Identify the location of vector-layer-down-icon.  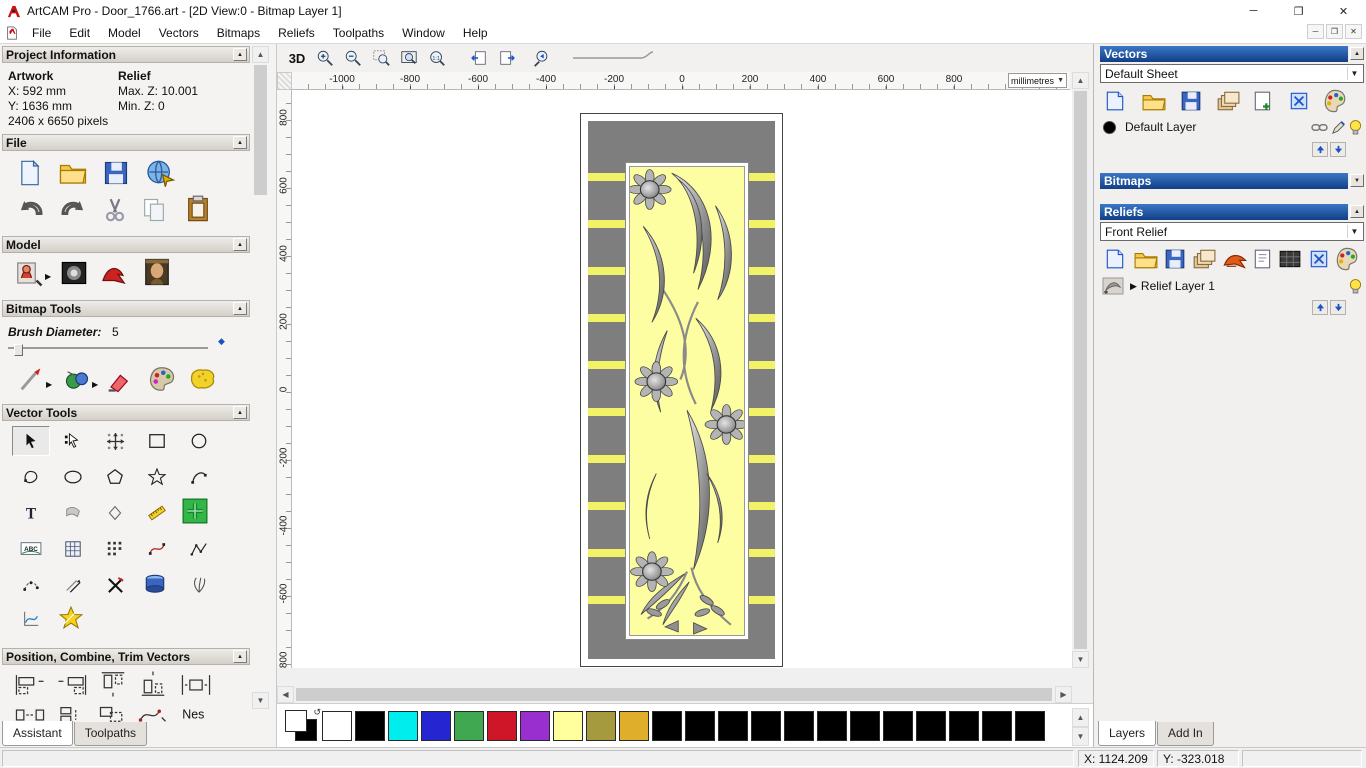
(1338, 149).